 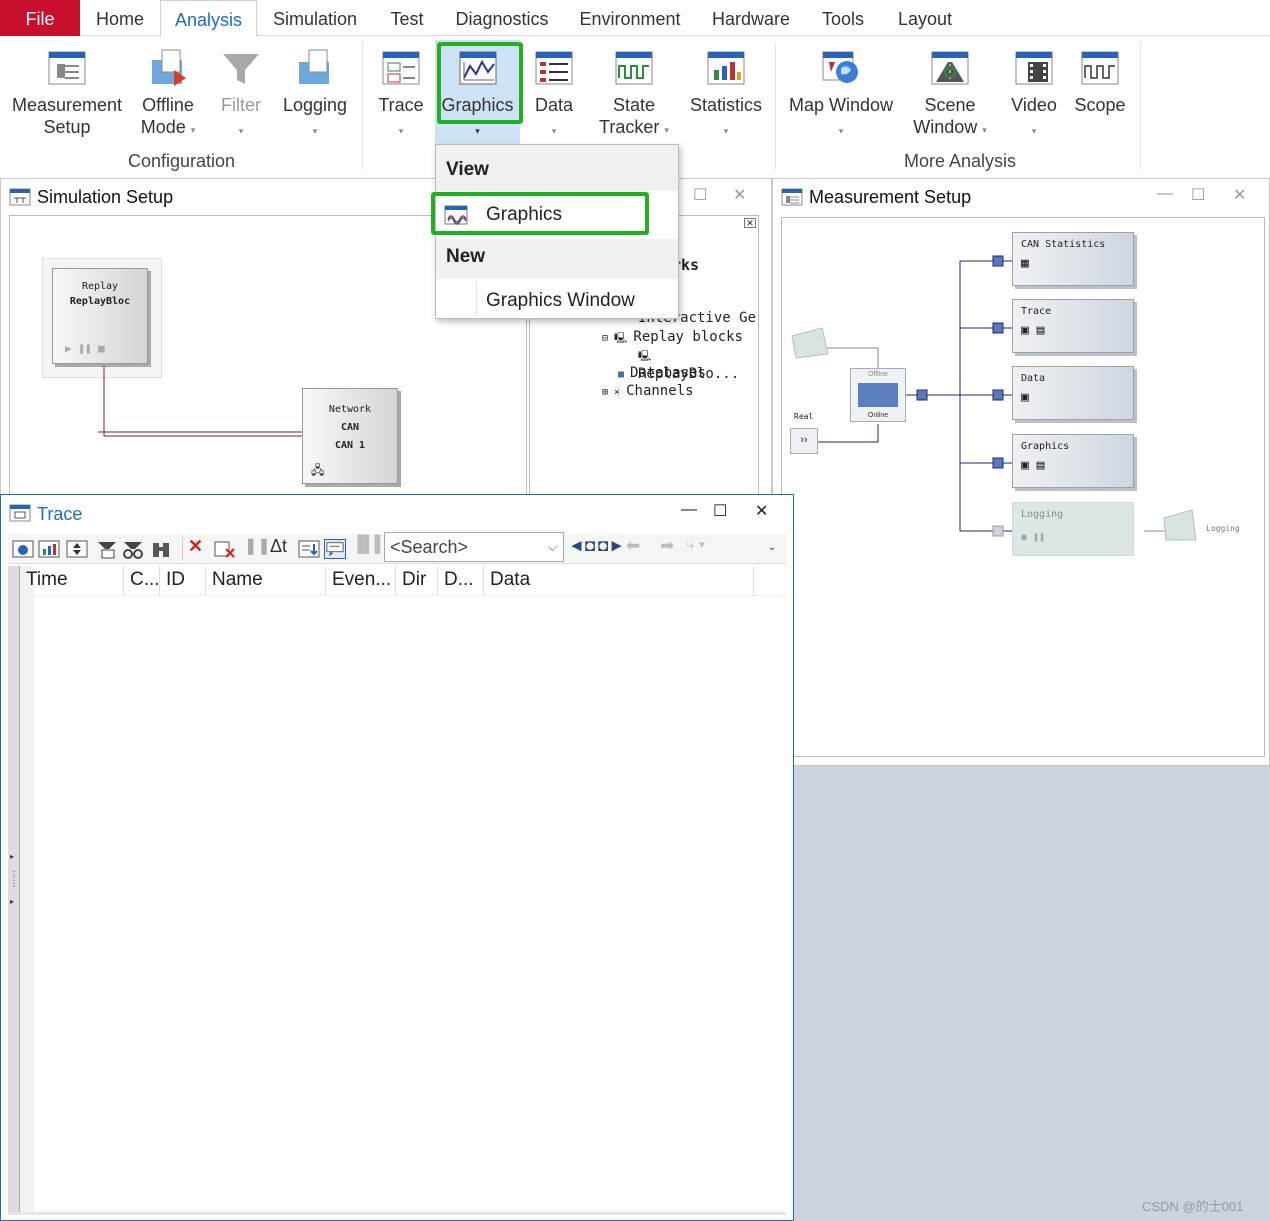 What do you see at coordinates (77, 549) in the screenshot?
I see `trace-scroll-icon` at bounding box center [77, 549].